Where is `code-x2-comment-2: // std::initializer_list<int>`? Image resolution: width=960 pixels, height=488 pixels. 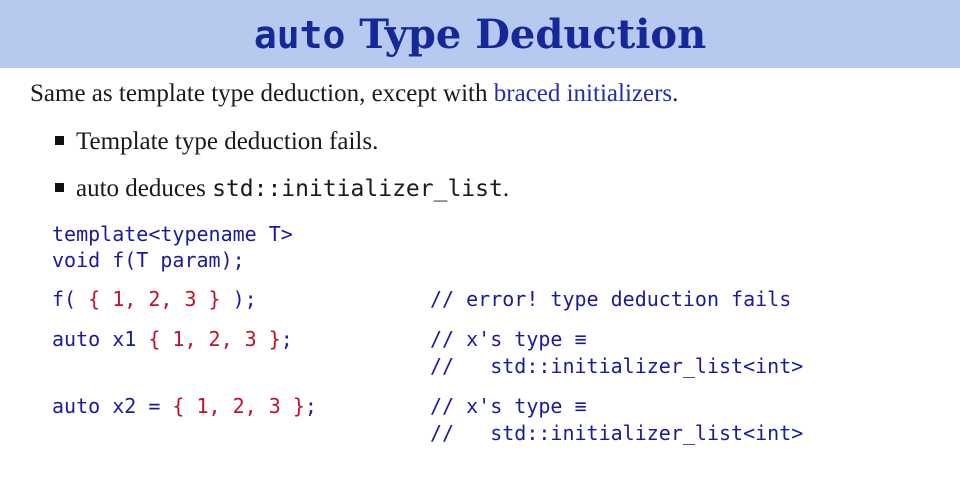 code-x2-comment-2: // std::initializer_list<int> is located at coordinates (617, 433).